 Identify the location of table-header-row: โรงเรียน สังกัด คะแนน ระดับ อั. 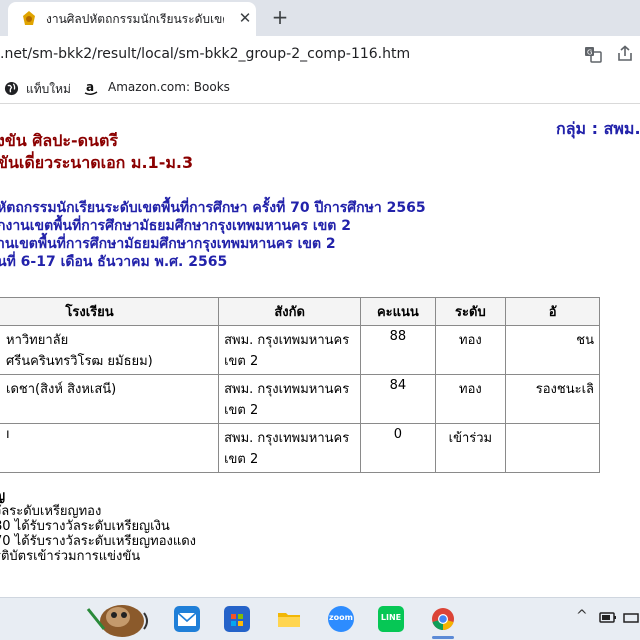
(300, 311).